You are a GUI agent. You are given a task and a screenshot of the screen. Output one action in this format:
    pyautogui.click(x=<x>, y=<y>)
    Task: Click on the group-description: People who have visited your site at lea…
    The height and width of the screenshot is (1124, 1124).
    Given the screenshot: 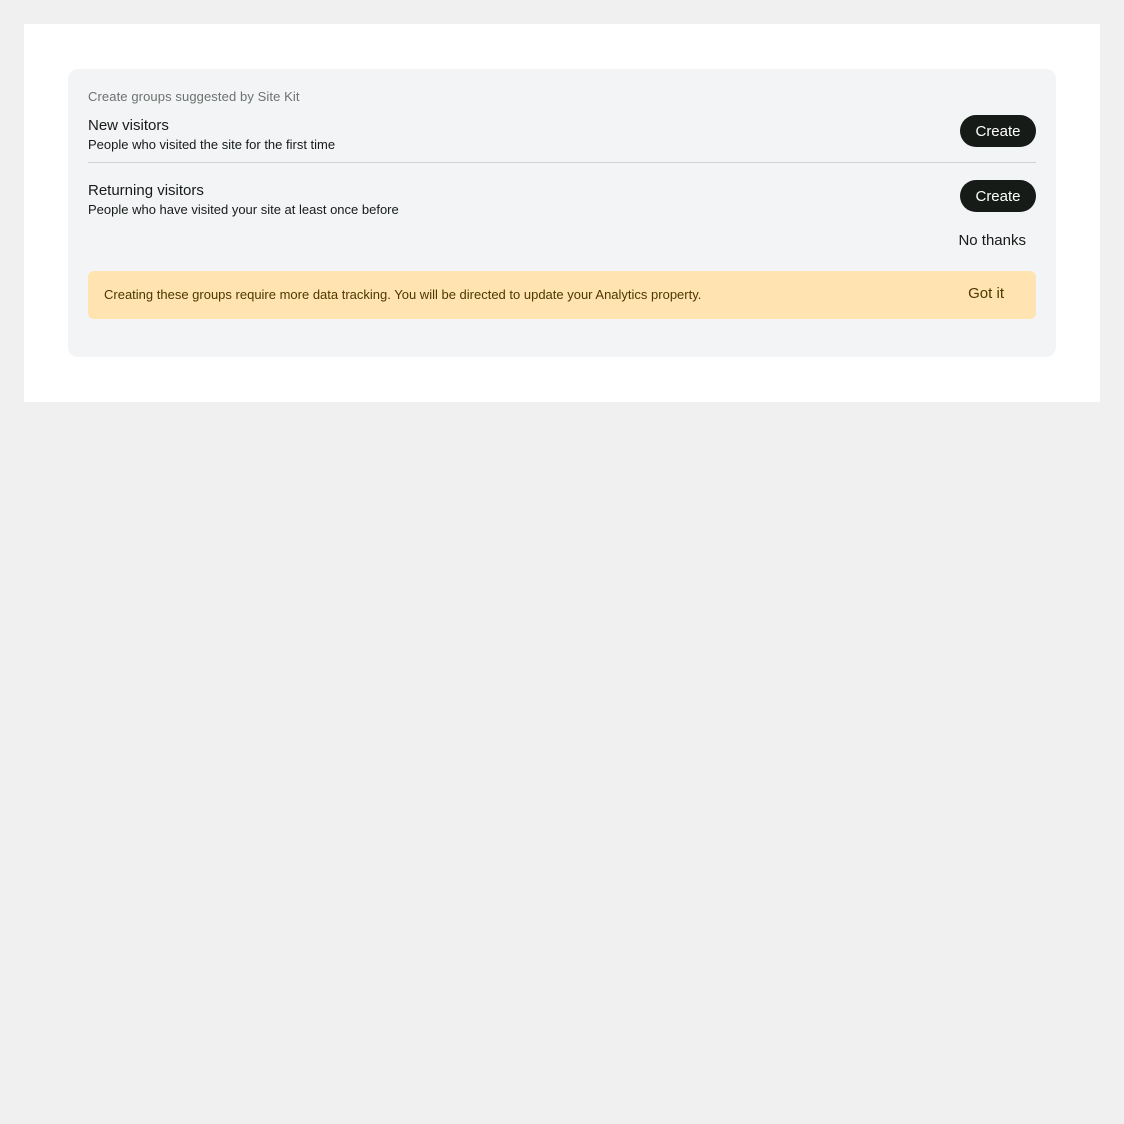 What is the action you would take?
    pyautogui.click(x=243, y=209)
    